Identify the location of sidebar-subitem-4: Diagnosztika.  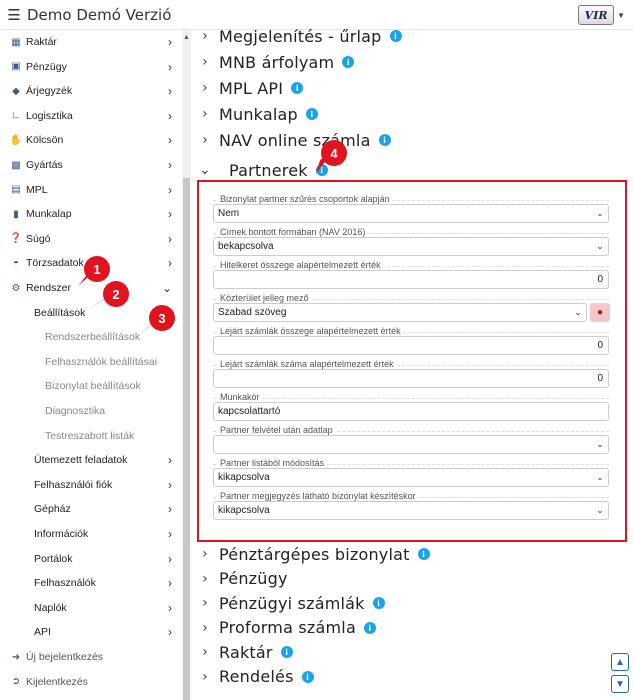
(91, 411).